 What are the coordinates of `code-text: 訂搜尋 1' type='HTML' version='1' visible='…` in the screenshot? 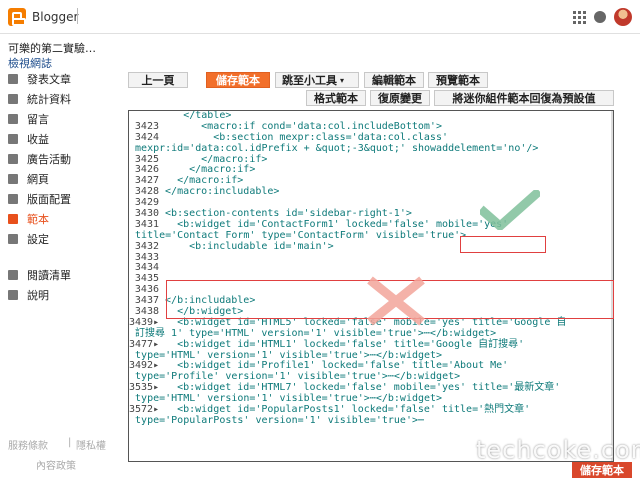 It's located at (316, 333).